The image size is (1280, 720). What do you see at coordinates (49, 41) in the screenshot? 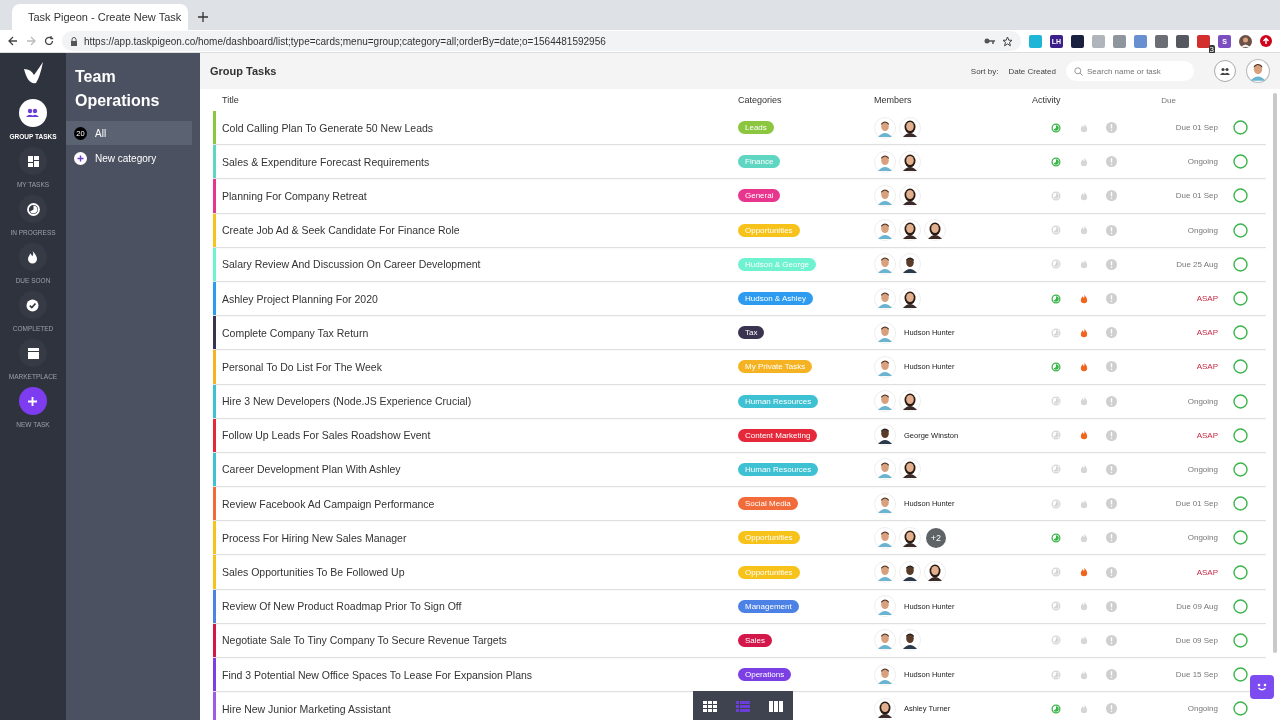
I see `reload-icon` at bounding box center [49, 41].